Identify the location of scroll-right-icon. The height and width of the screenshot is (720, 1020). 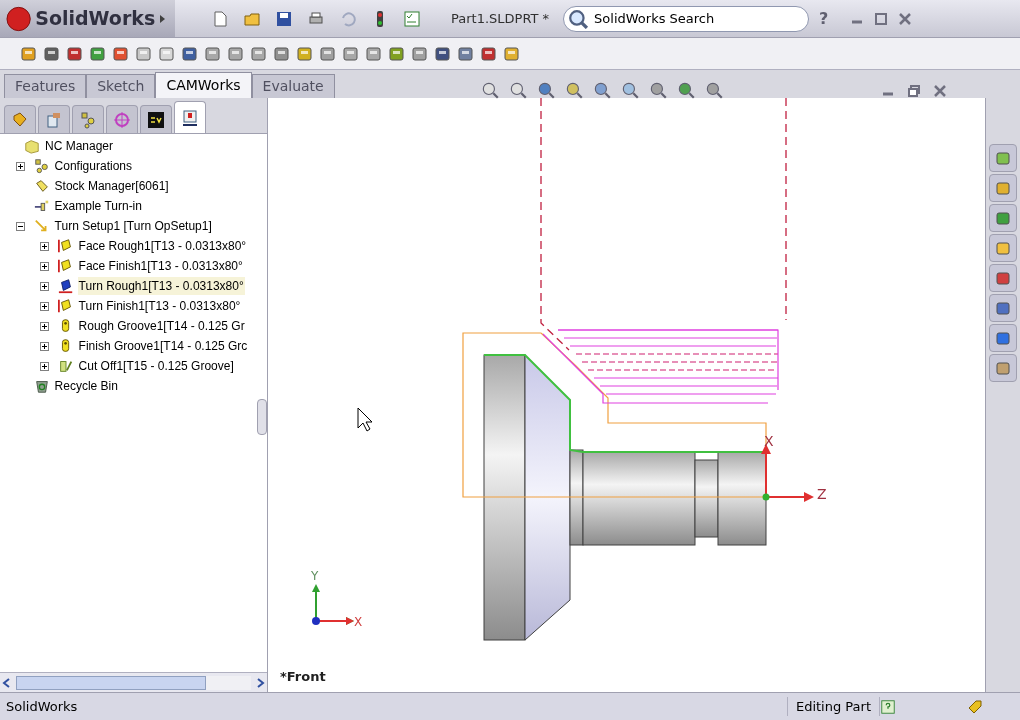
(260, 682).